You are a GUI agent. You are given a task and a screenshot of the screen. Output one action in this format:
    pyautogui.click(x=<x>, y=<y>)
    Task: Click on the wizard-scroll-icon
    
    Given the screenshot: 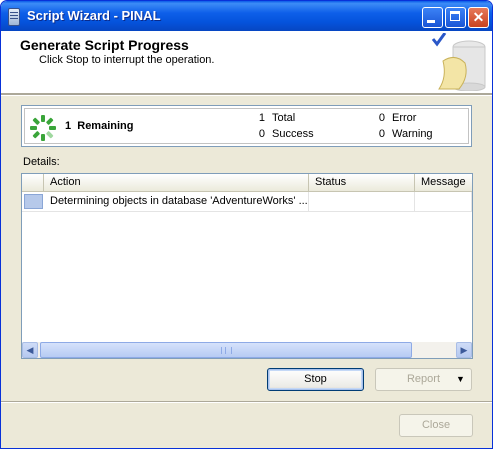 What is the action you would take?
    pyautogui.click(x=458, y=62)
    